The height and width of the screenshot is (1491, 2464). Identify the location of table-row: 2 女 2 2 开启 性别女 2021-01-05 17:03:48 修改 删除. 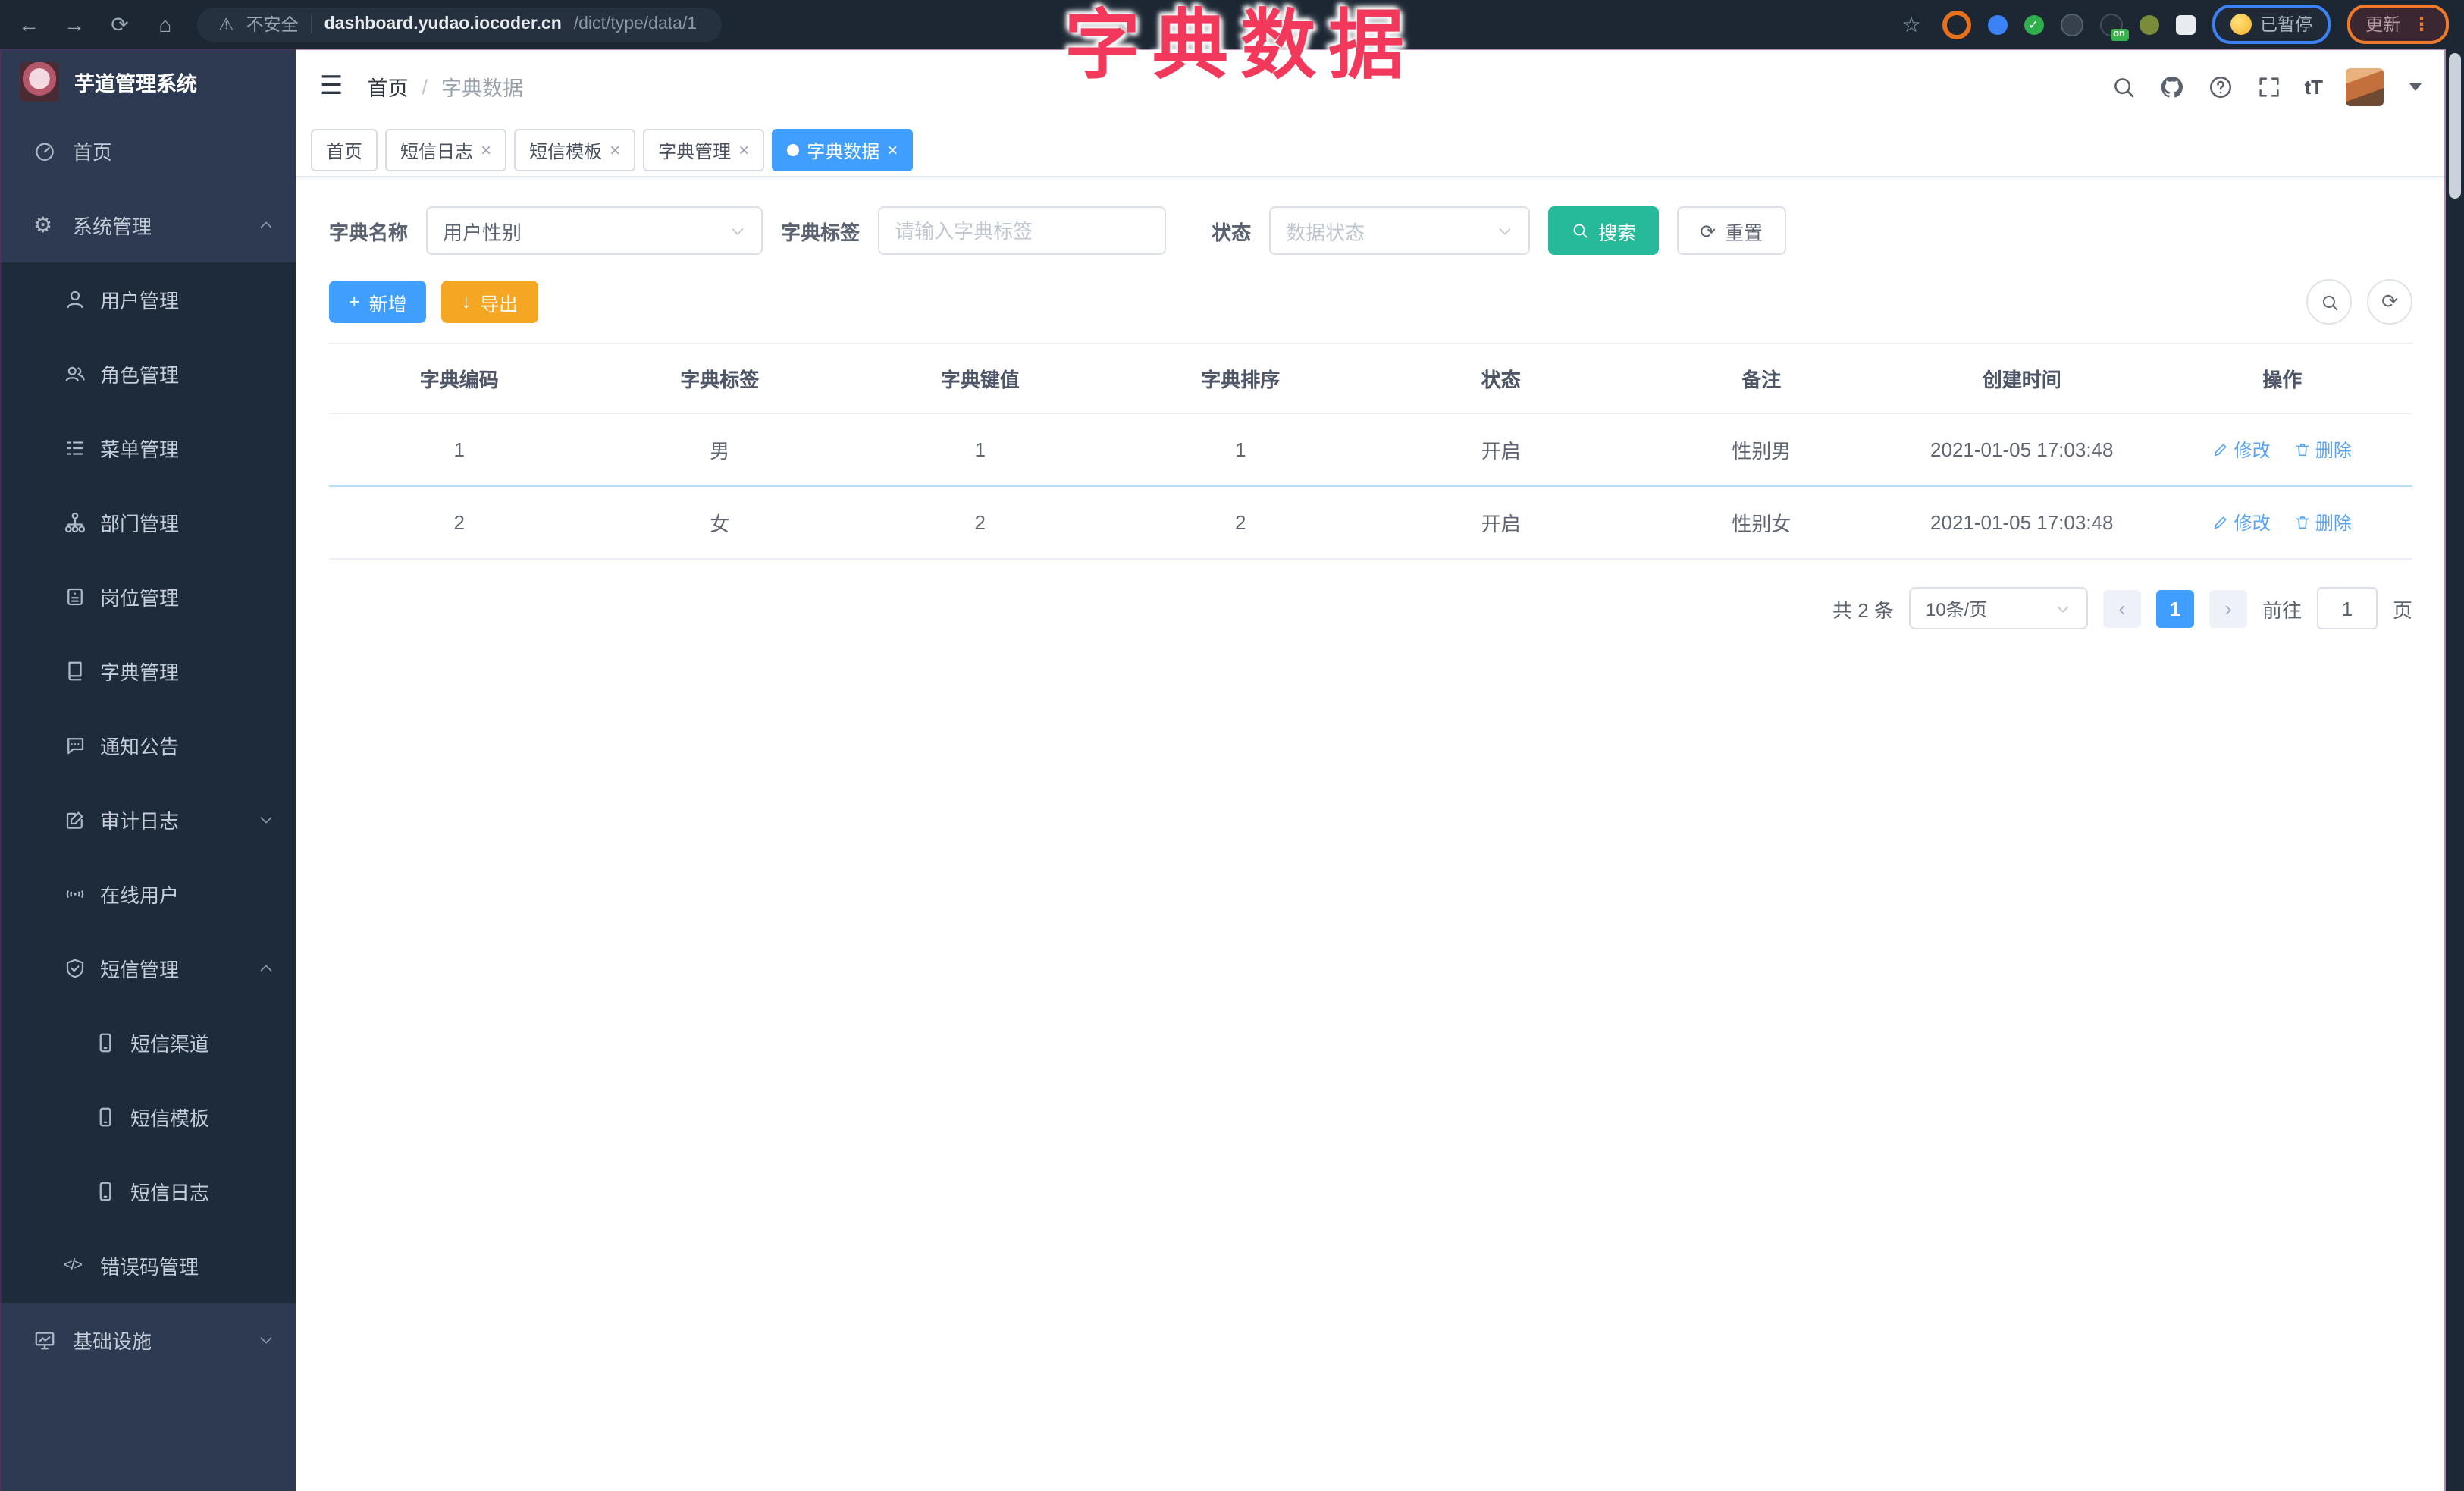
(1370, 523).